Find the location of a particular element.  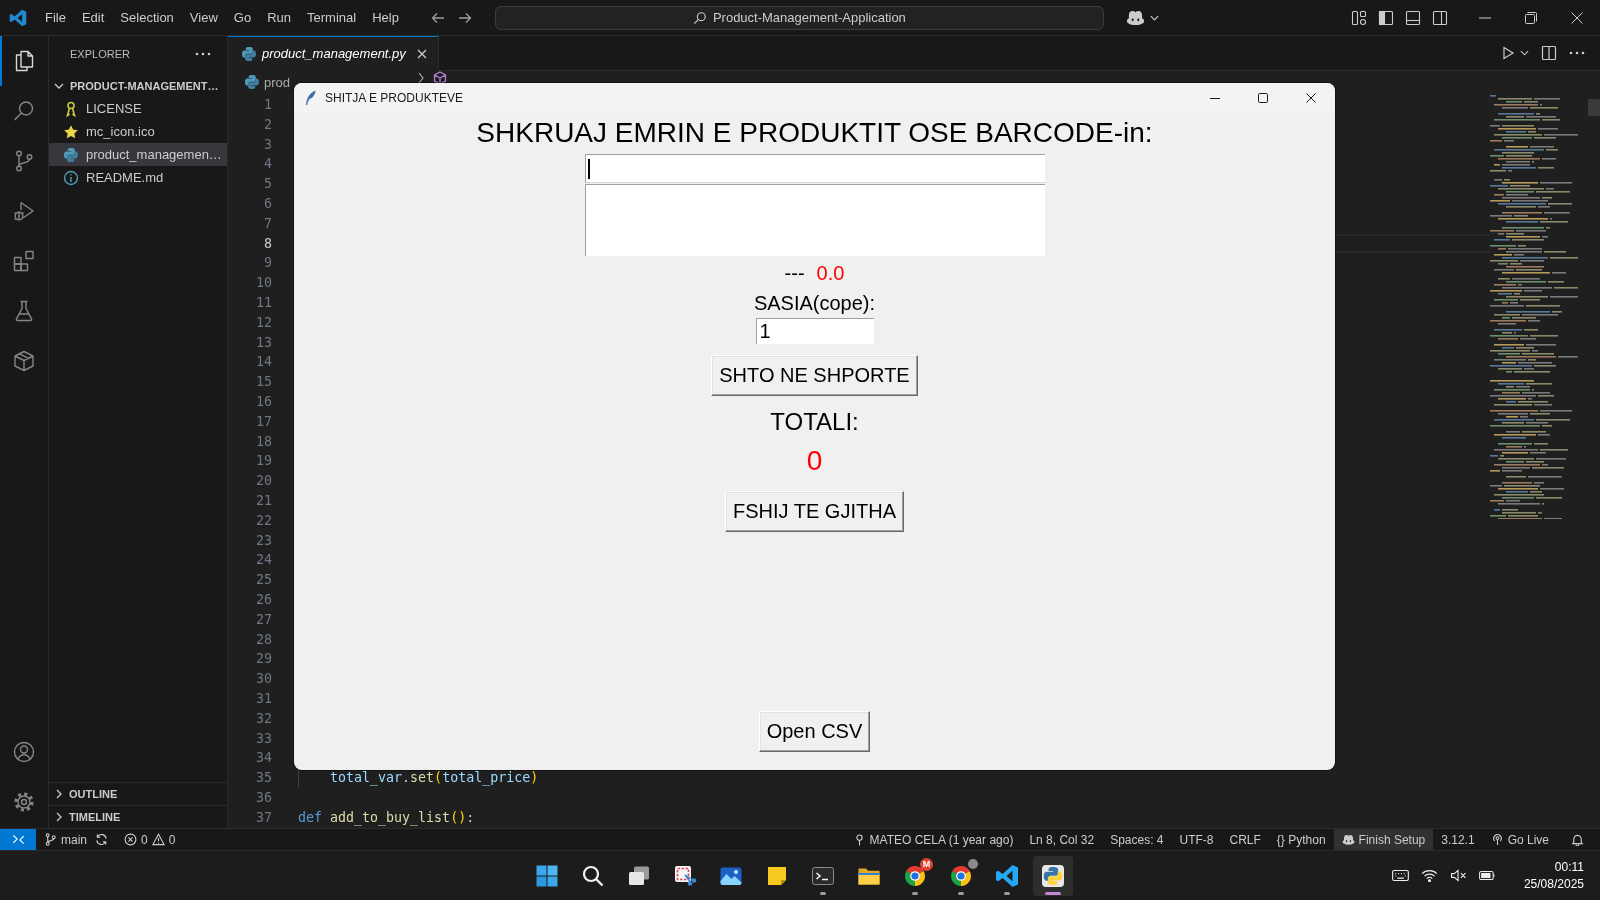

language-mode: {} Python is located at coordinates (1301, 839).